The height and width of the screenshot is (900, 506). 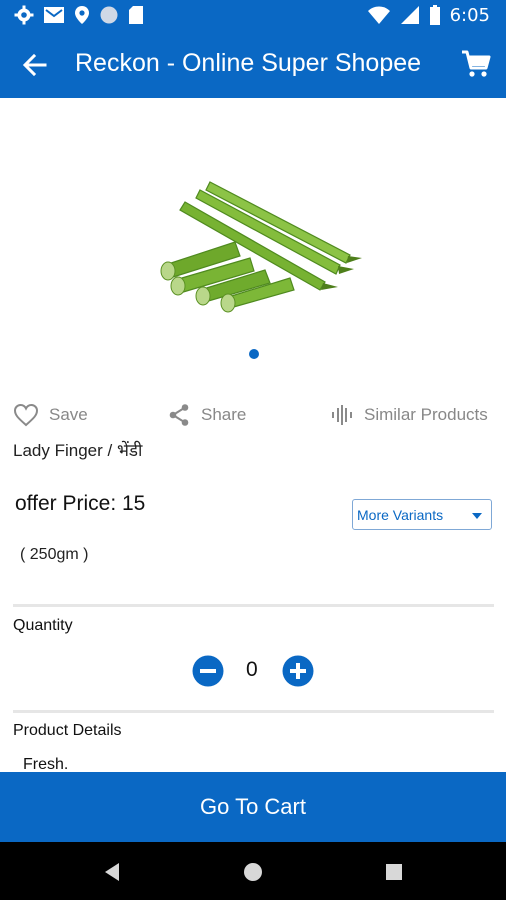 What do you see at coordinates (252, 669) in the screenshot?
I see `quantity-value: 0` at bounding box center [252, 669].